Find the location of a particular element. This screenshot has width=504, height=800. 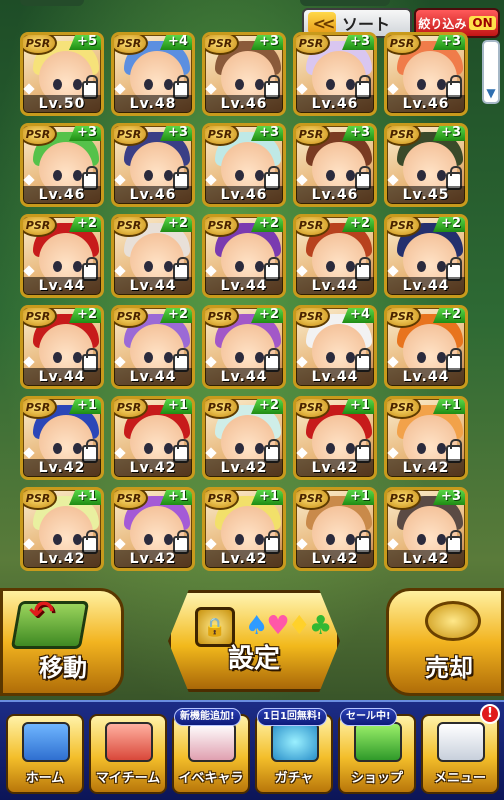

nav-menu: メニュー is located at coordinates (460, 754).